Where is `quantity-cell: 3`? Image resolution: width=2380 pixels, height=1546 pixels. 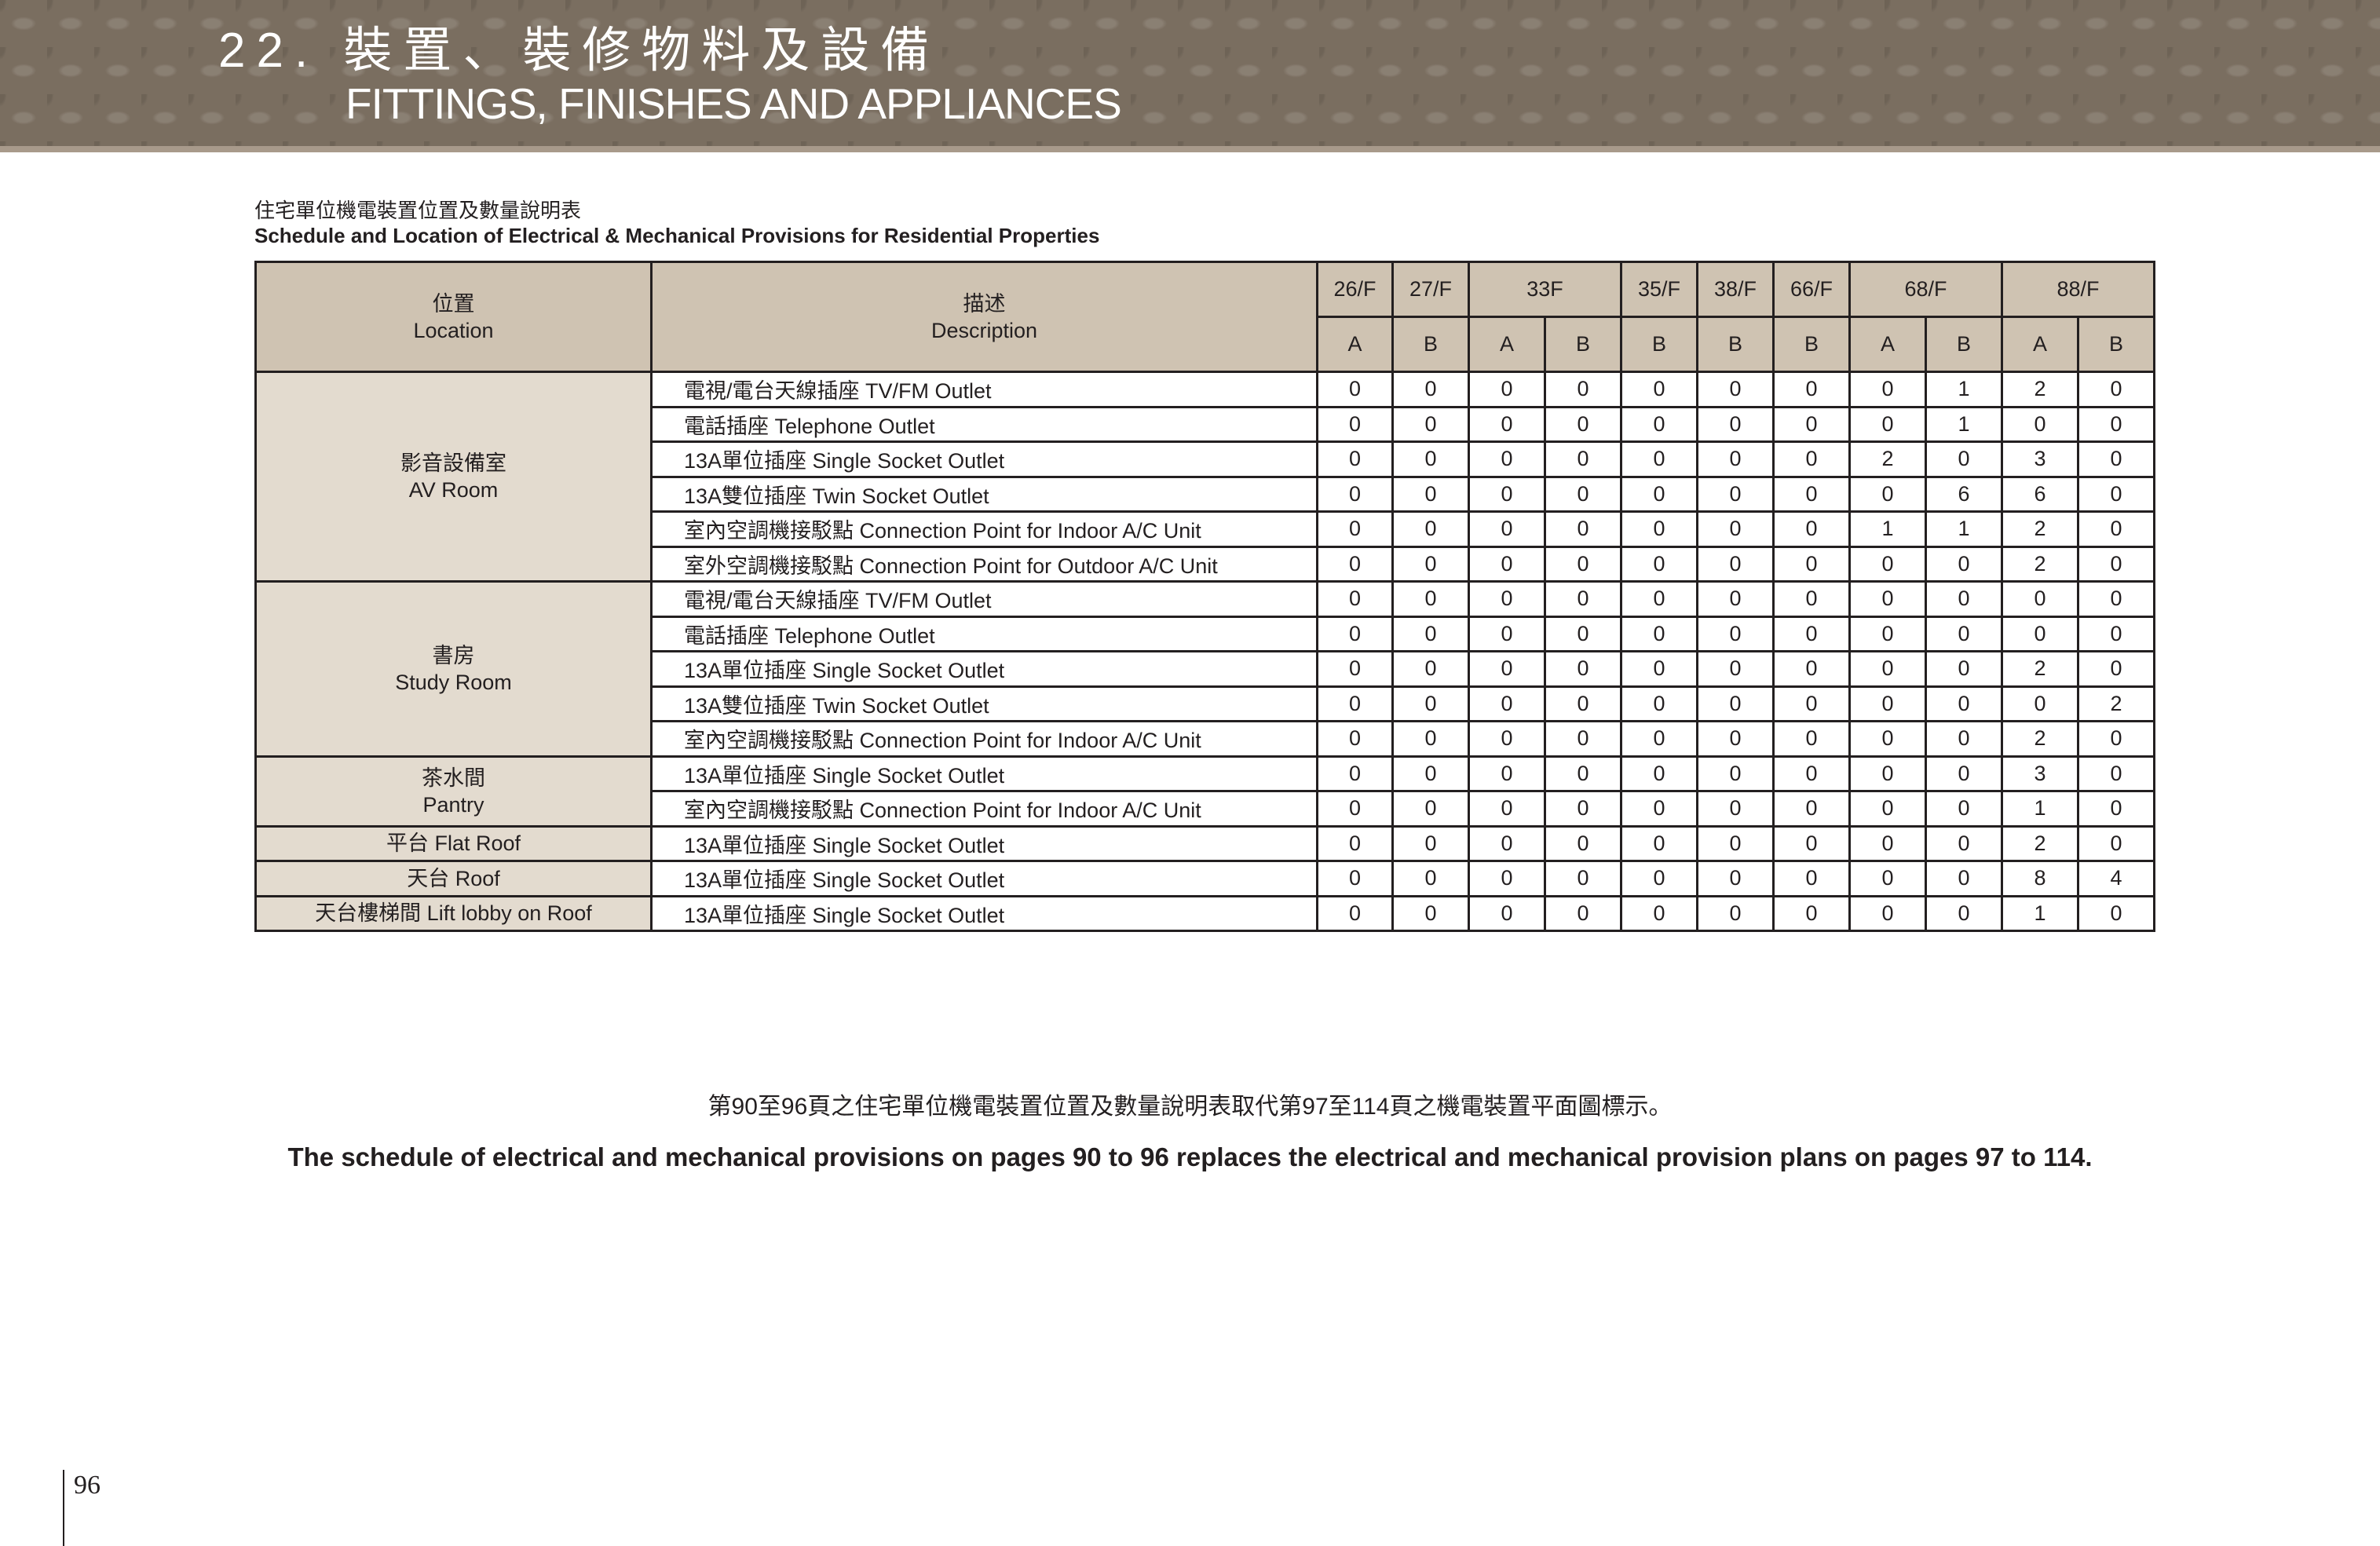 quantity-cell: 3 is located at coordinates (2040, 459).